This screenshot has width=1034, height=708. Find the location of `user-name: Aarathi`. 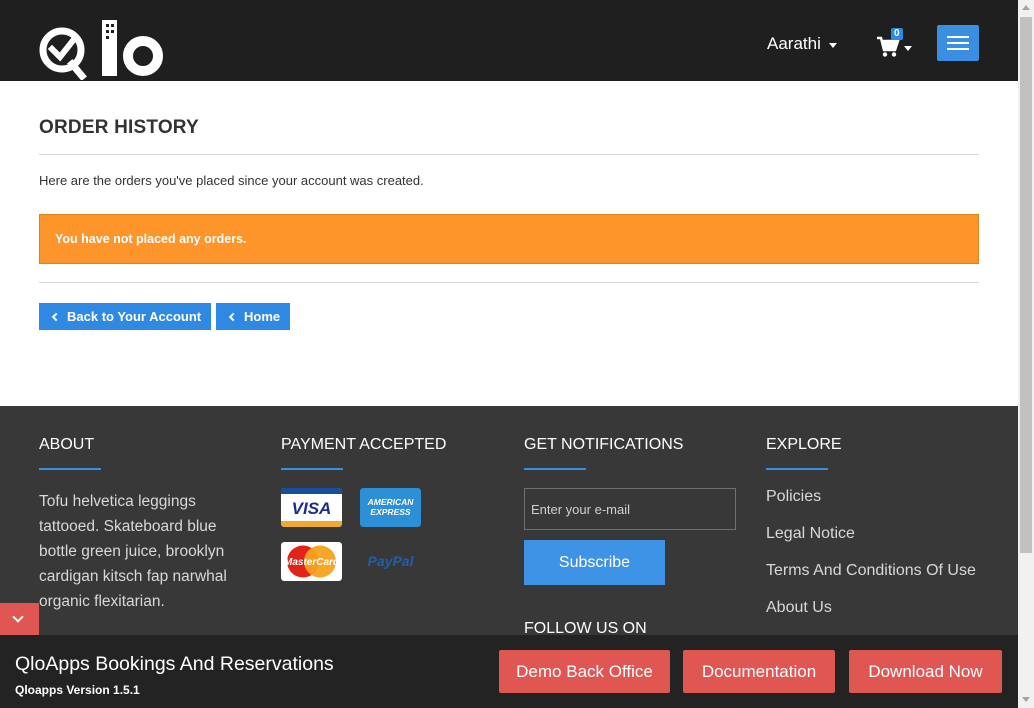

user-name: Aarathi is located at coordinates (794, 43).